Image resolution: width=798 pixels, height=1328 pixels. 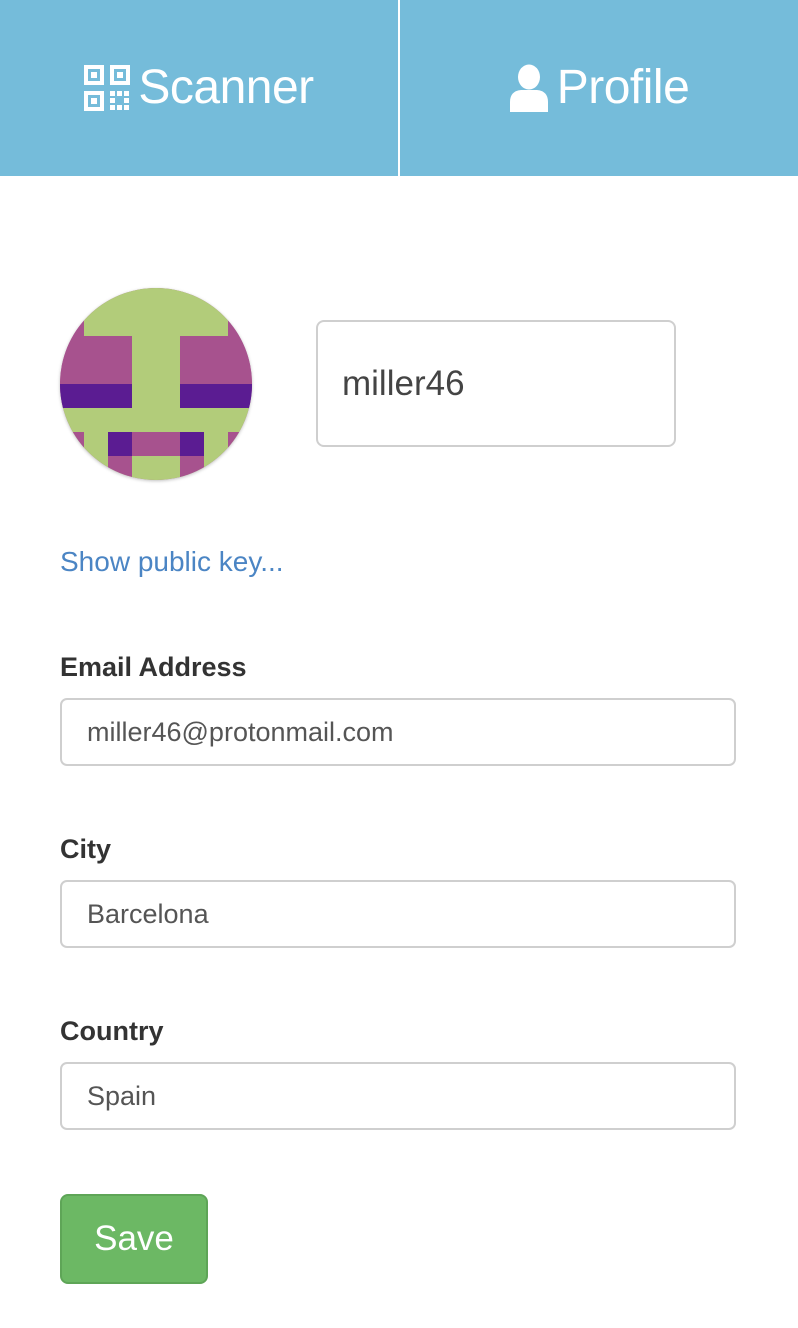 I want to click on tab-scanner-label: Scanner, so click(x=226, y=87).